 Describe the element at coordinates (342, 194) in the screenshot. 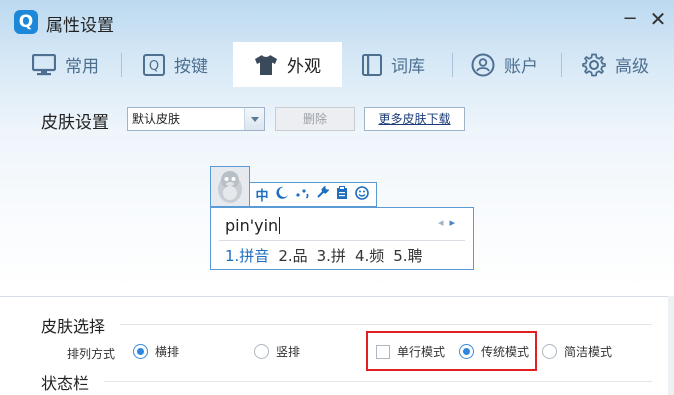

I see `clipboard-icon` at that location.